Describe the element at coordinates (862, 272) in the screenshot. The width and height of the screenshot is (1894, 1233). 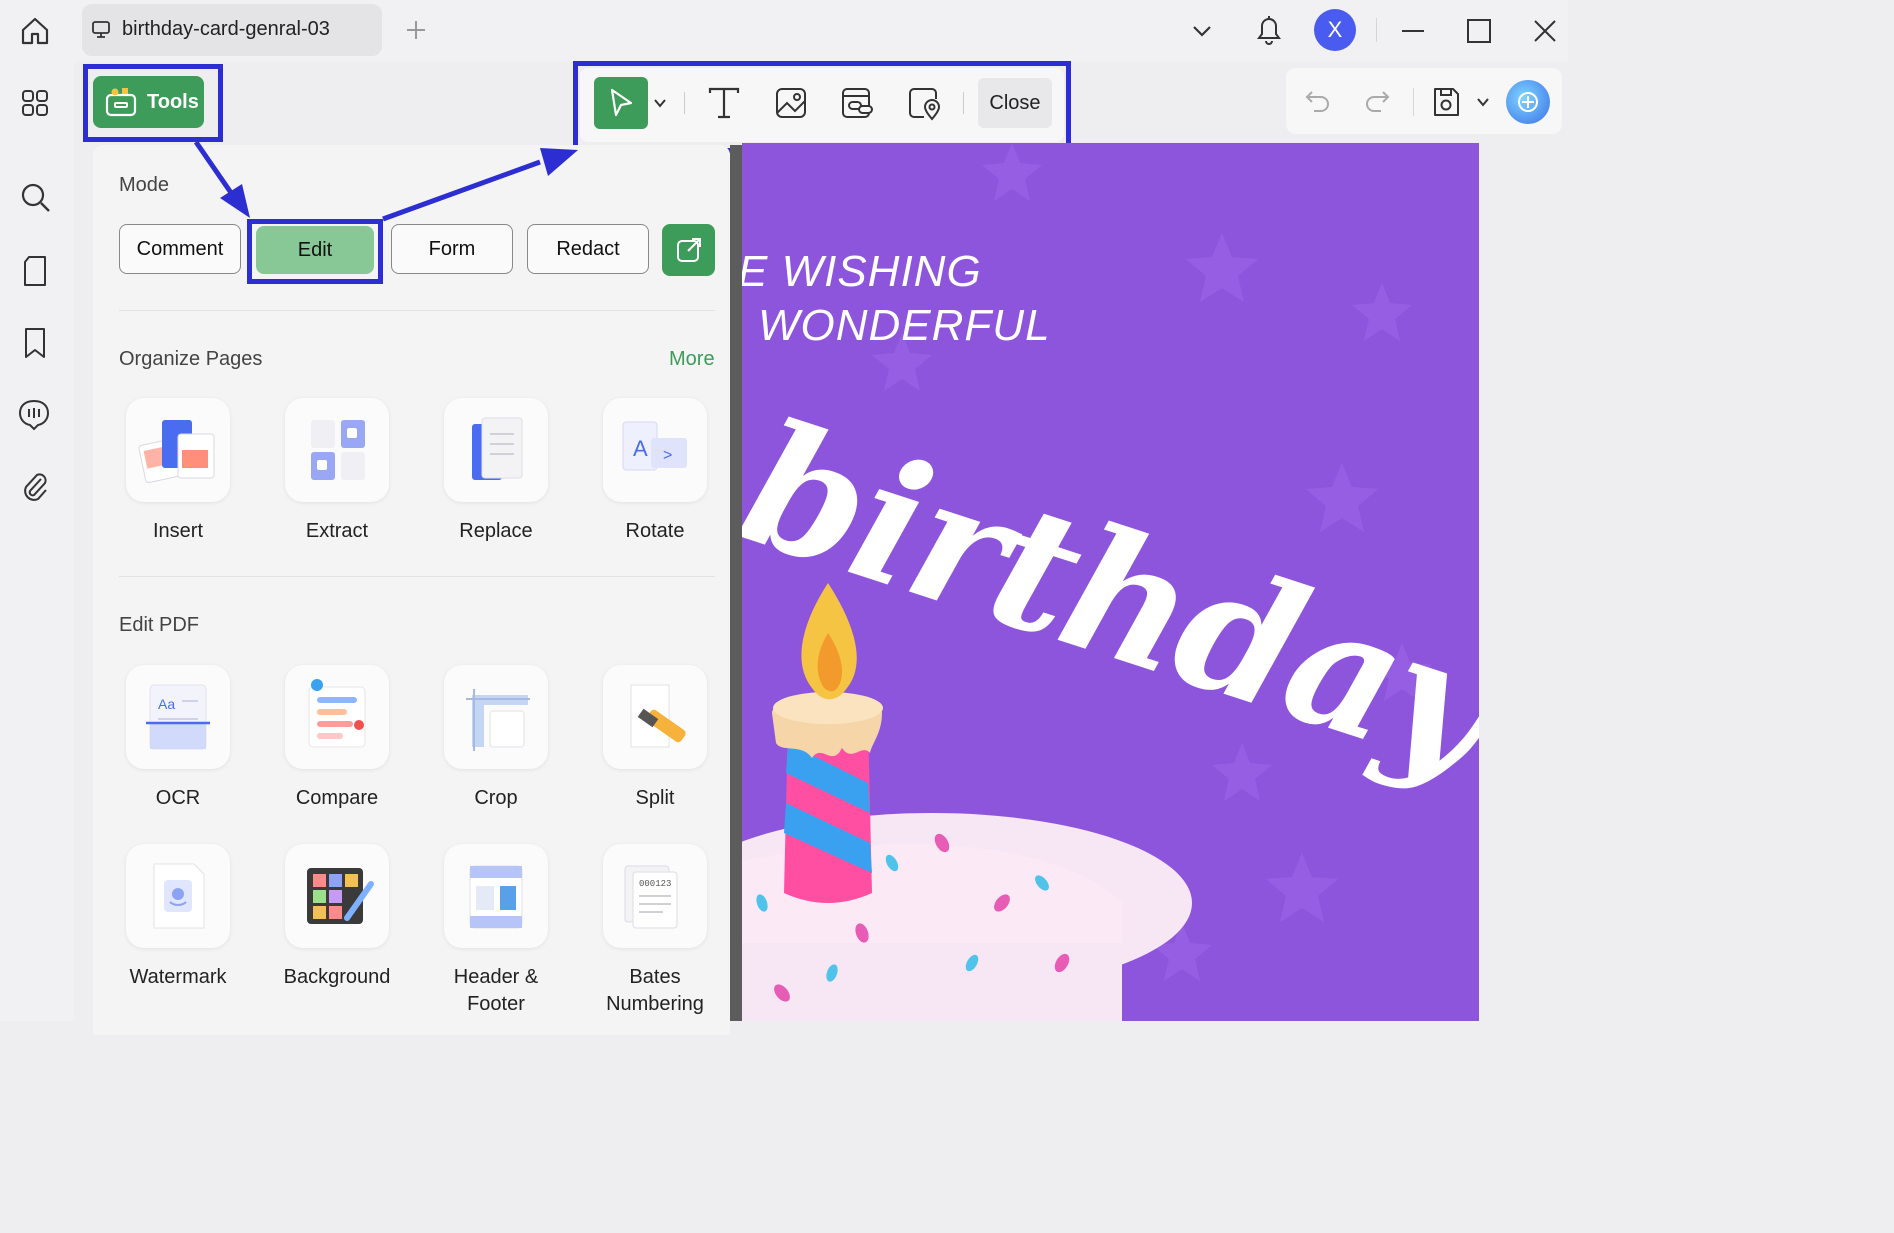
I see `card-text-line1: E WISHING` at that location.